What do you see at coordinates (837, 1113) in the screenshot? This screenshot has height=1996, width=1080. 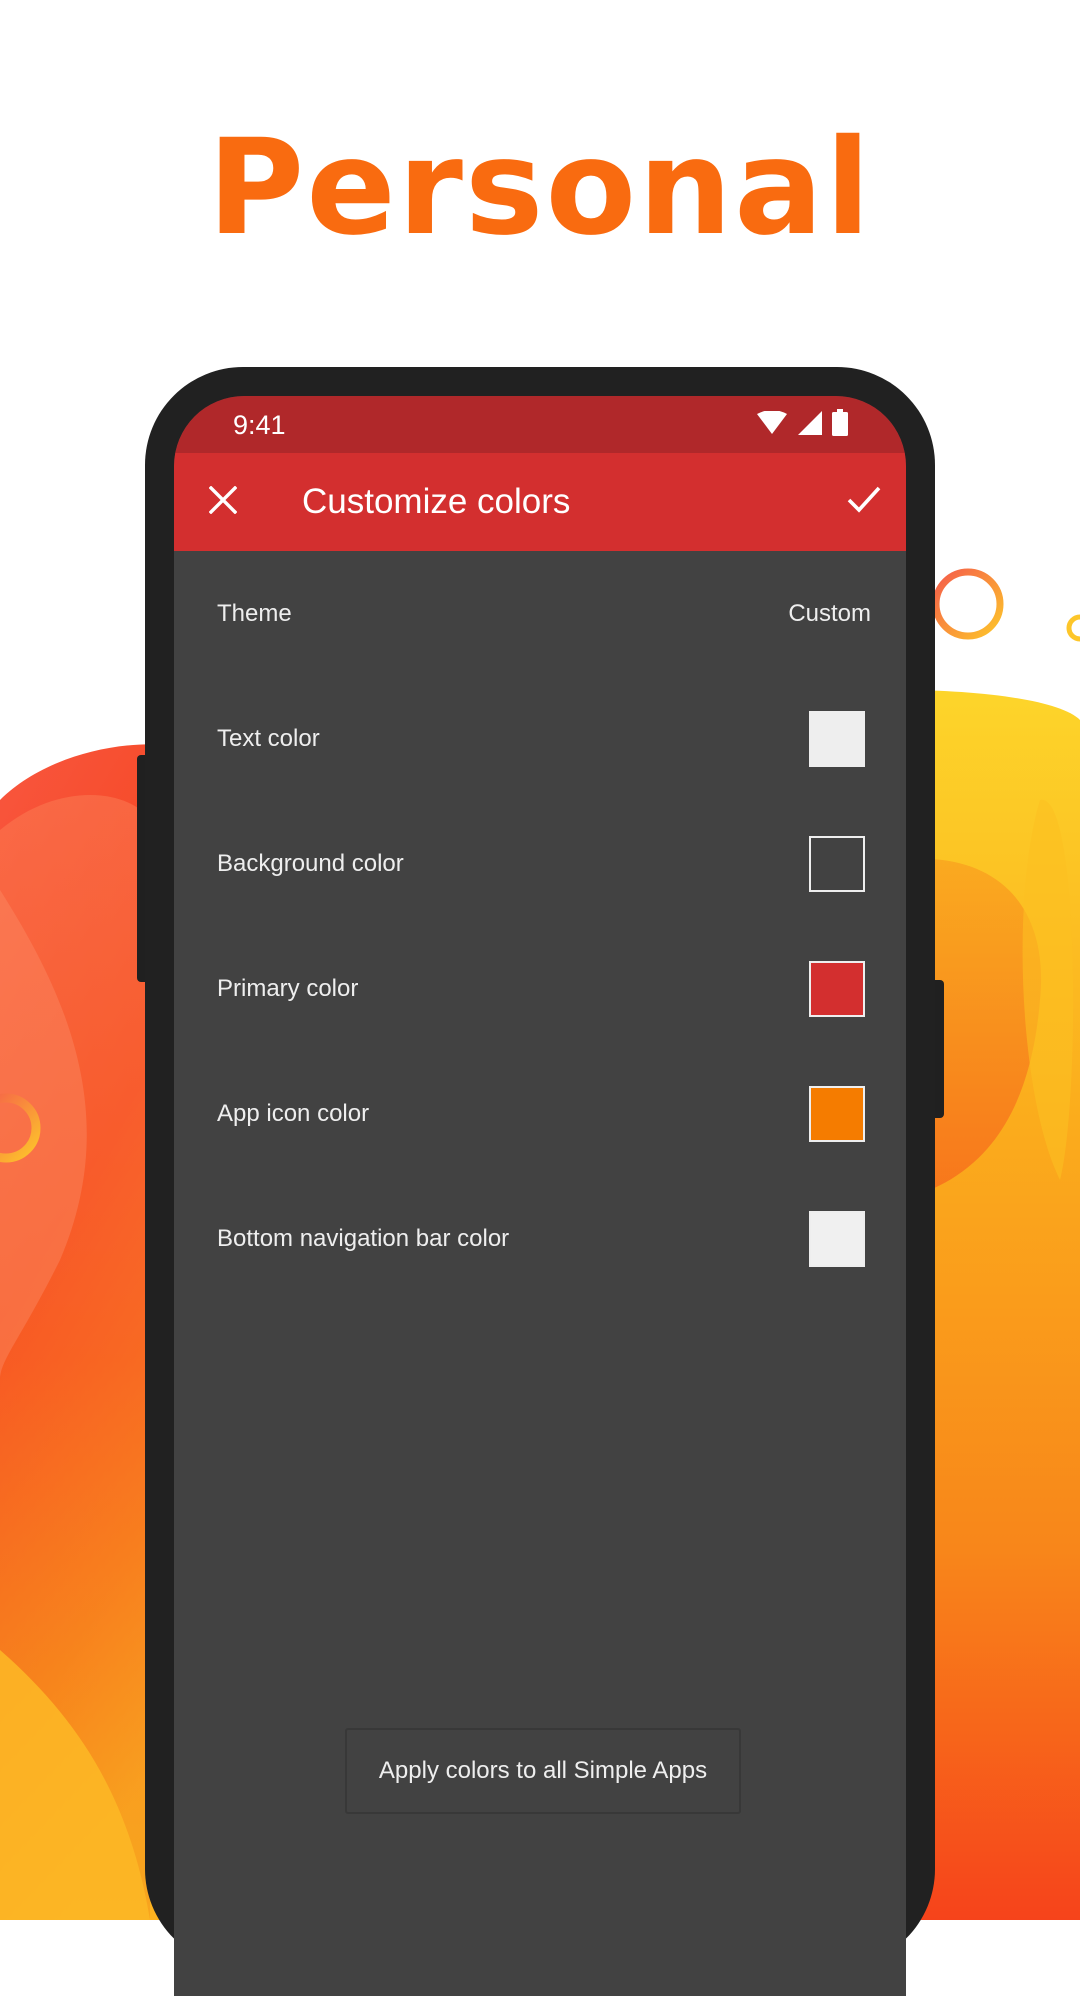 I see `app-icon-color-swatch` at bounding box center [837, 1113].